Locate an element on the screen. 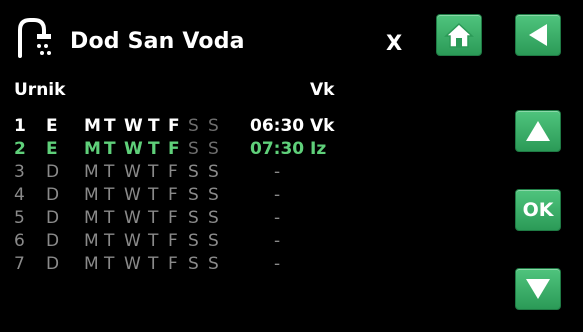 Image resolution: width=583 pixels, height=332 pixels. shower-tap-icon is located at coordinates (34, 38).